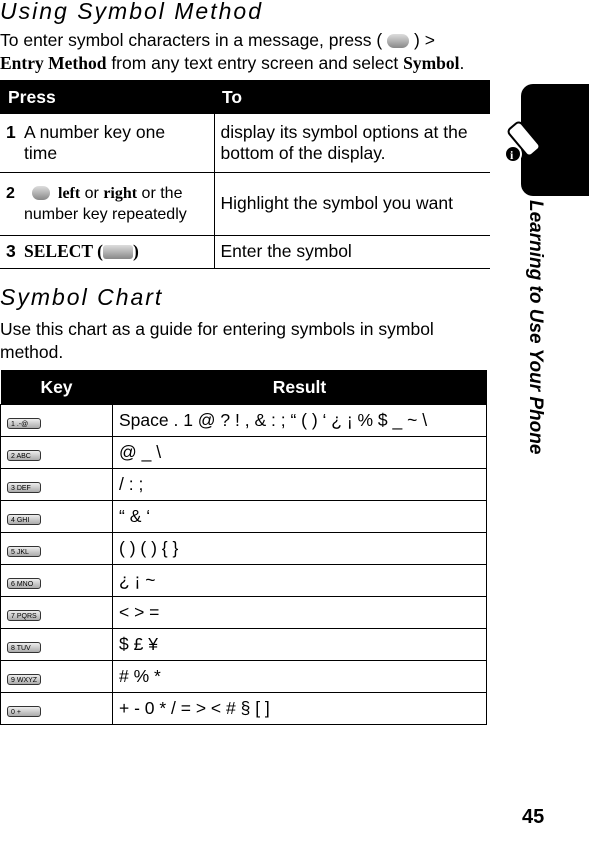 The width and height of the screenshot is (589, 851). What do you see at coordinates (462, 63) in the screenshot?
I see `intro-part: .` at bounding box center [462, 63].